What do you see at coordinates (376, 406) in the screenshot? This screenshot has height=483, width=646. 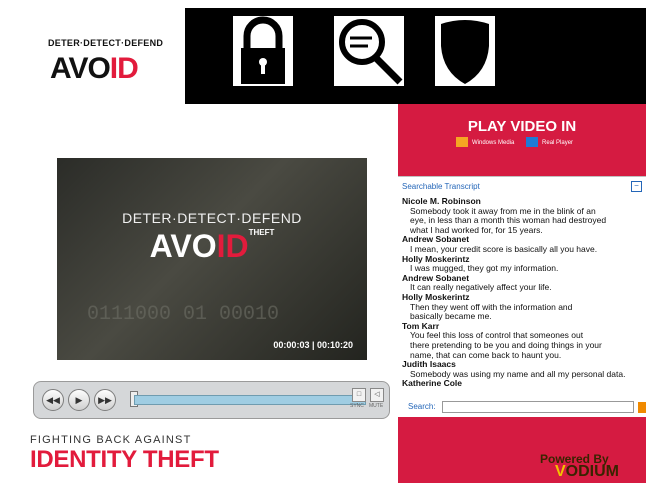 I see `mute-label: MUTE` at bounding box center [376, 406].